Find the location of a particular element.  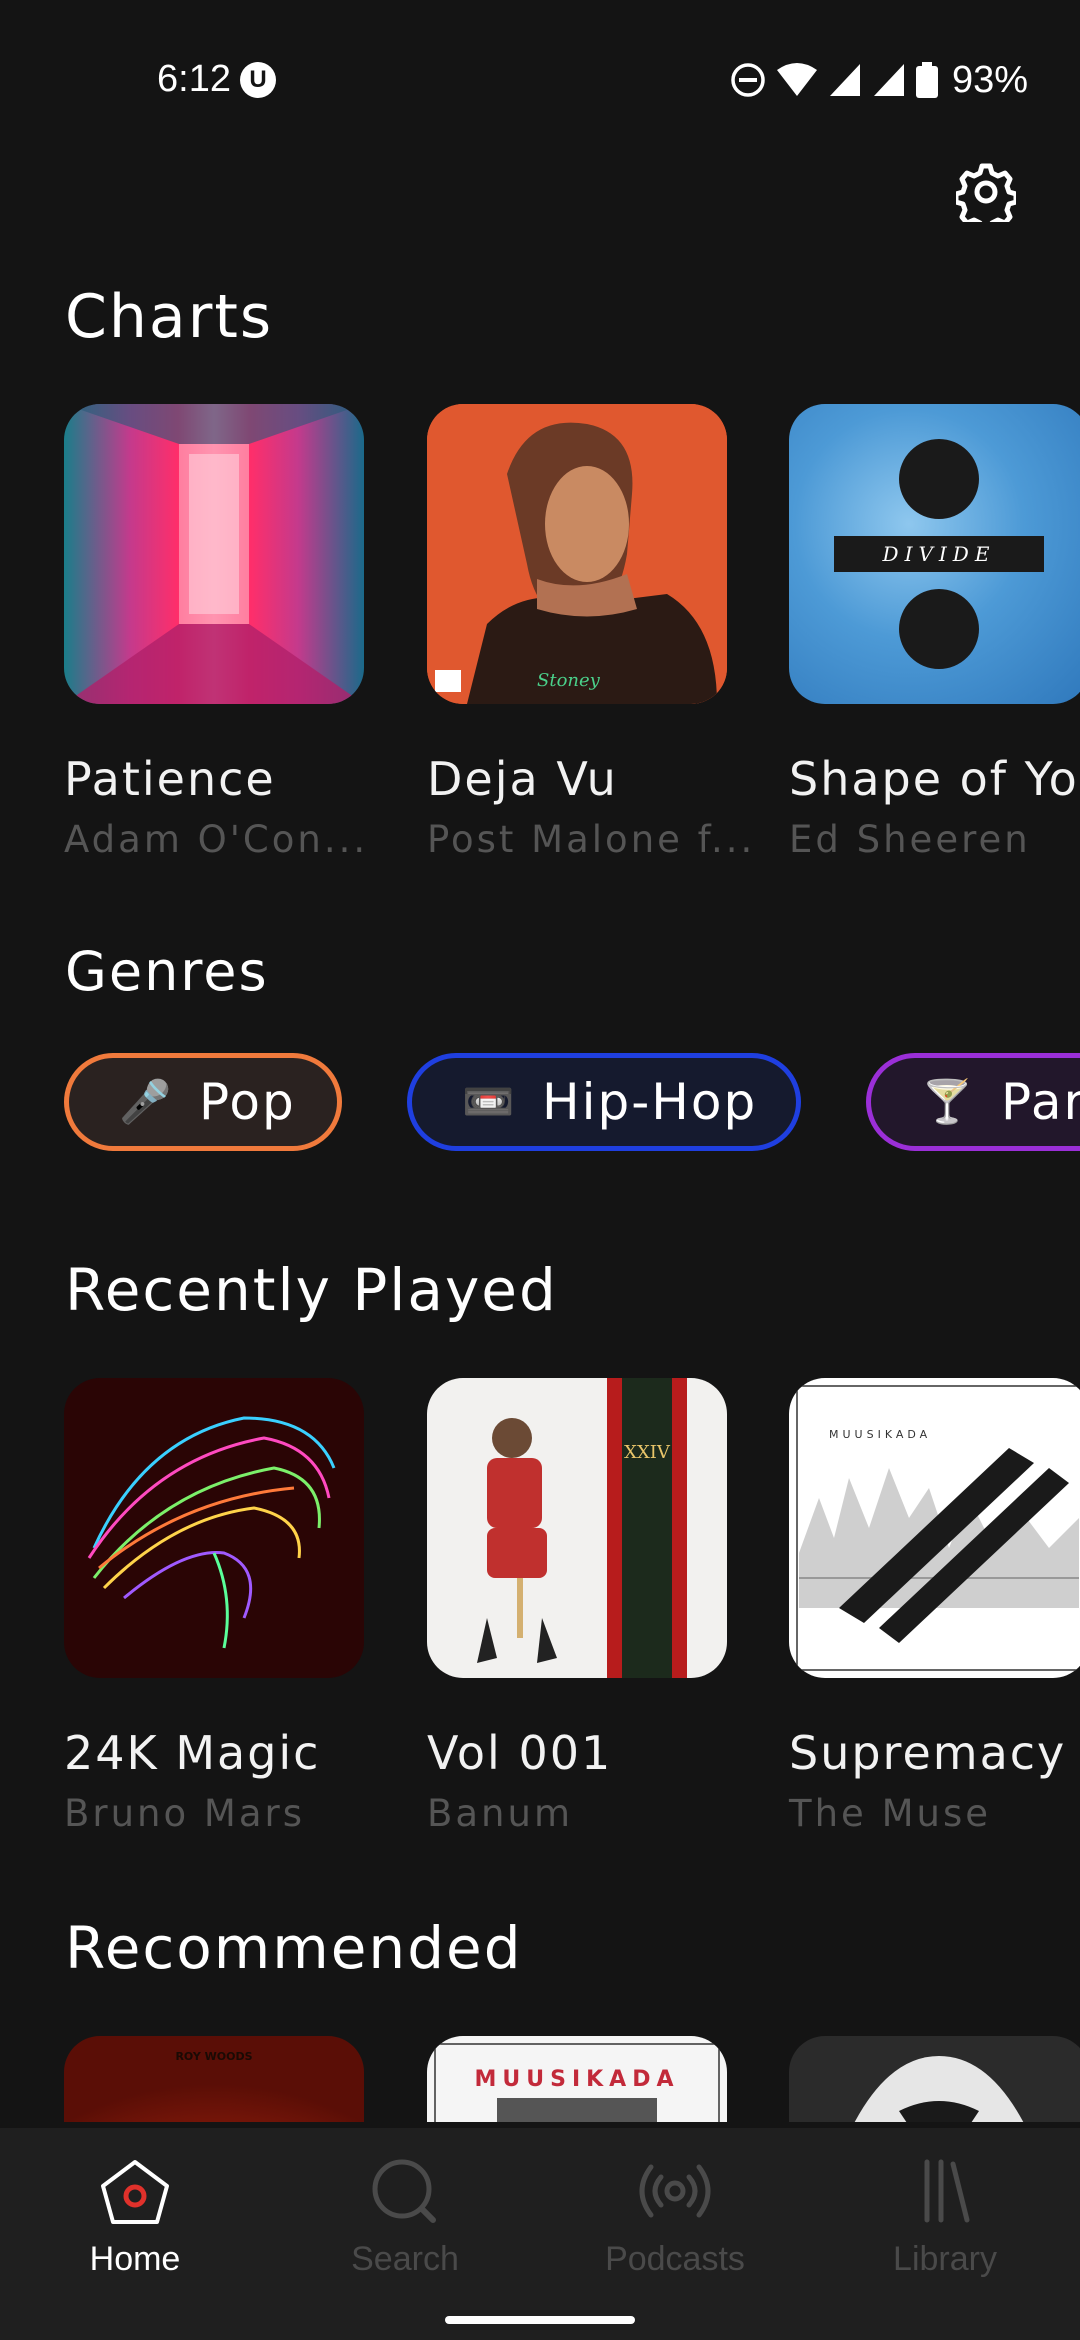

album-art: ROY WOODS is located at coordinates (214, 2079).